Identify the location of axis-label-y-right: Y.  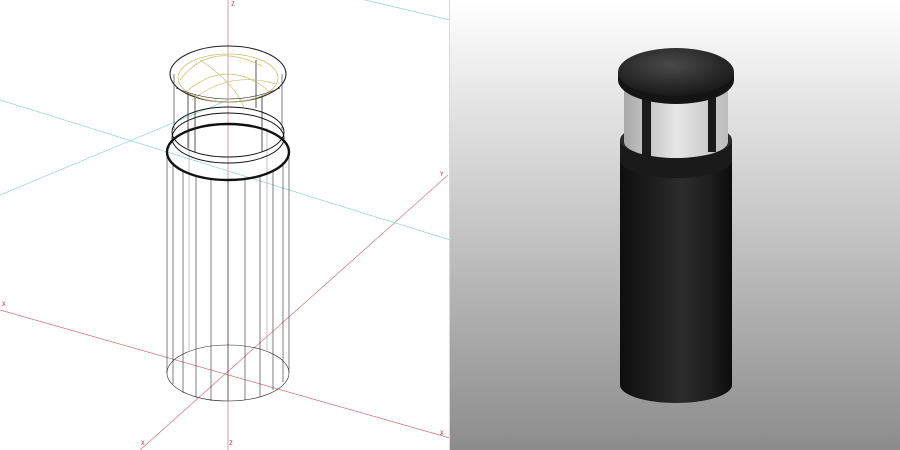
(442, 174).